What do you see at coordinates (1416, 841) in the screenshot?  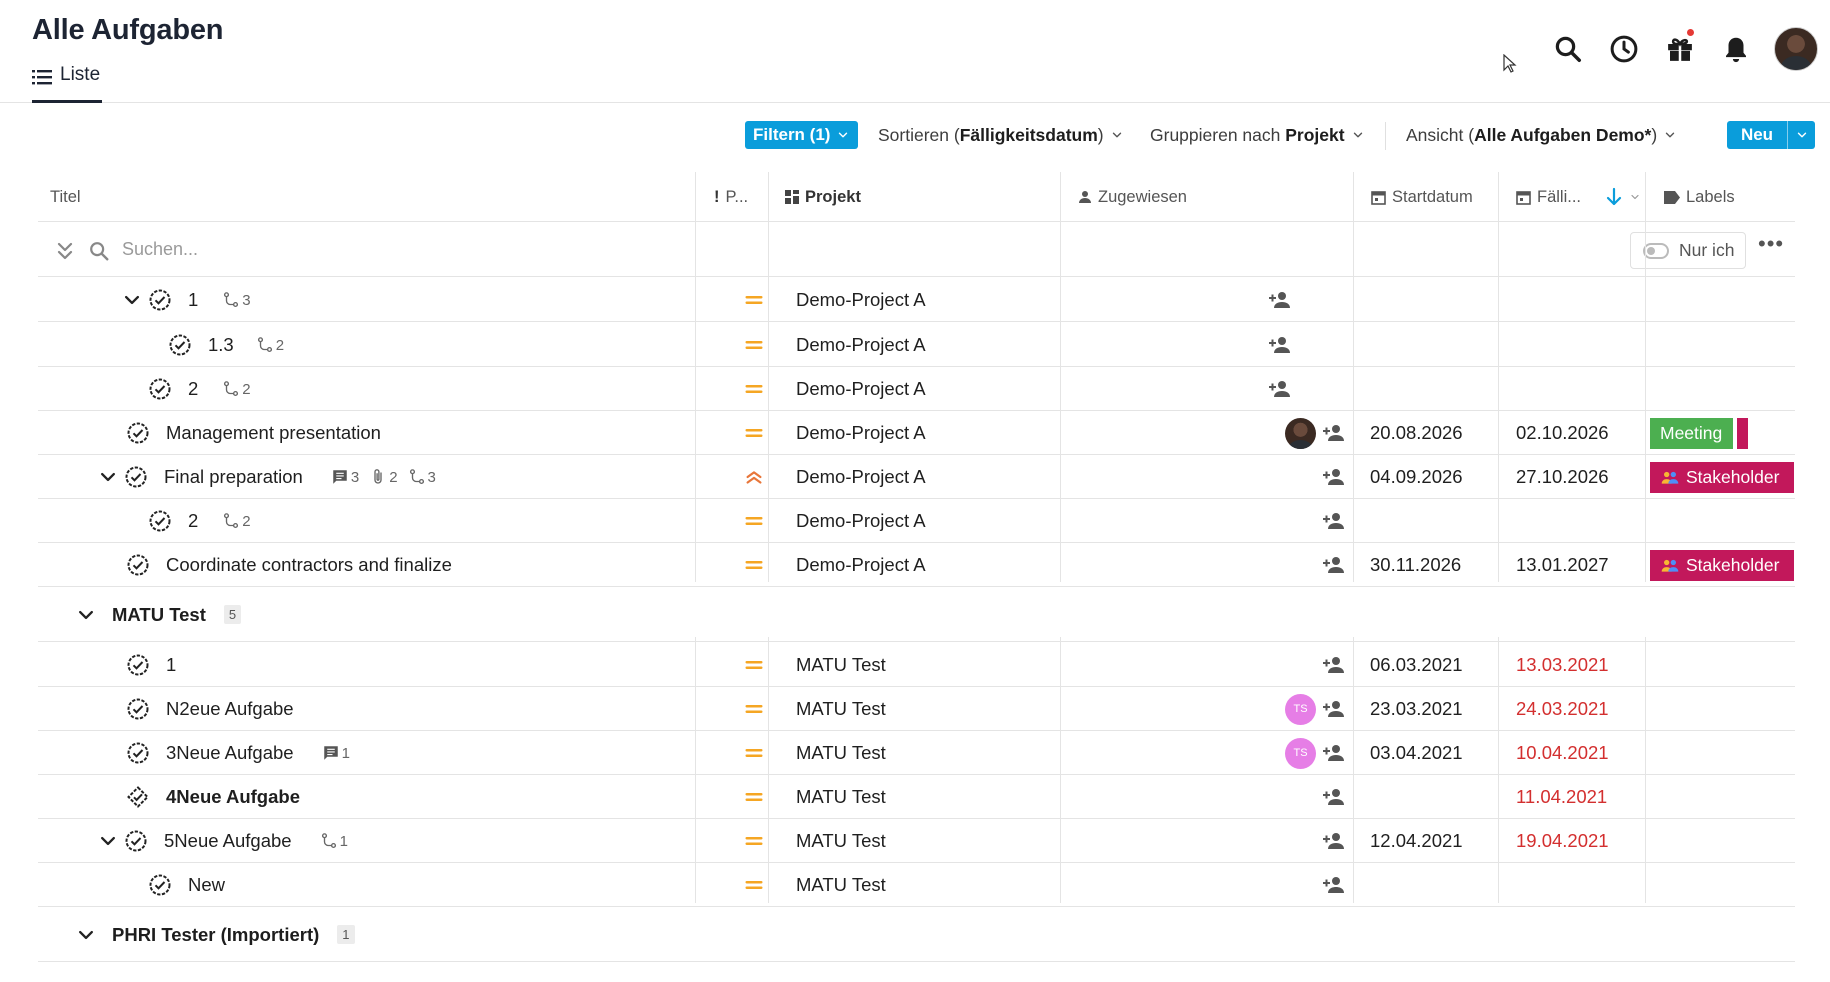 I see `start-date-cell: 12.04.2021` at bounding box center [1416, 841].